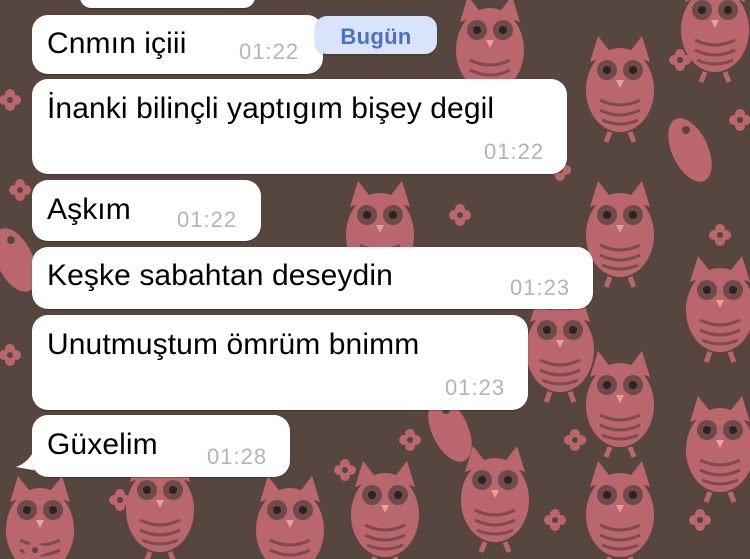 This screenshot has height=559, width=750. I want to click on message-text: Güxelim, so click(102, 444).